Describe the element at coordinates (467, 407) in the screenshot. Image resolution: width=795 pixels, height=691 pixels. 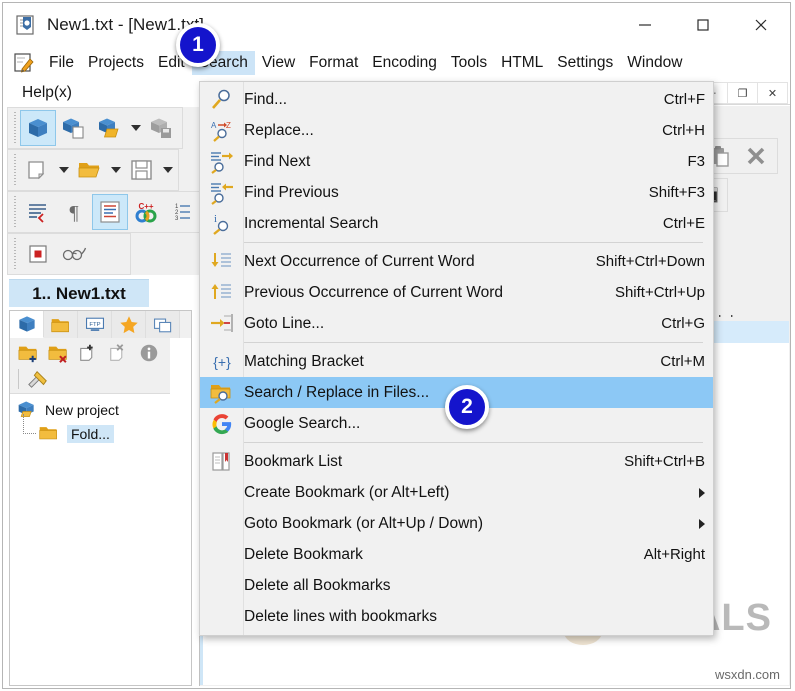
I see `step-badge-2: 2` at that location.